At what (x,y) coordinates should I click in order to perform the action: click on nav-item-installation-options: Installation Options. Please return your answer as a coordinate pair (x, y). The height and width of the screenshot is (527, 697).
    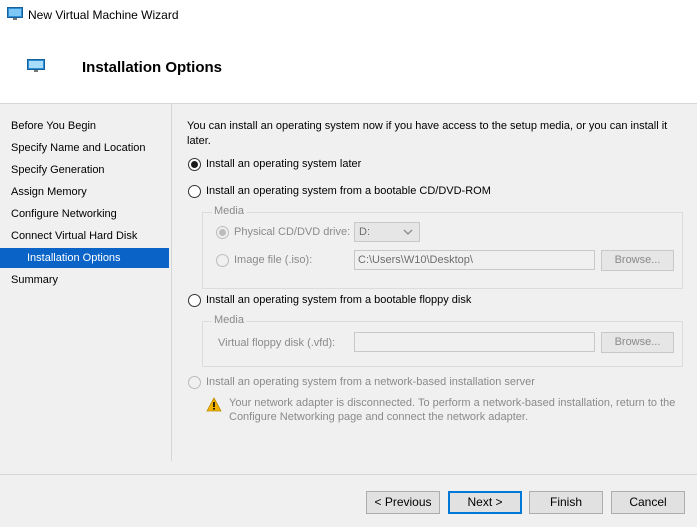
    Looking at the image, I should click on (84, 258).